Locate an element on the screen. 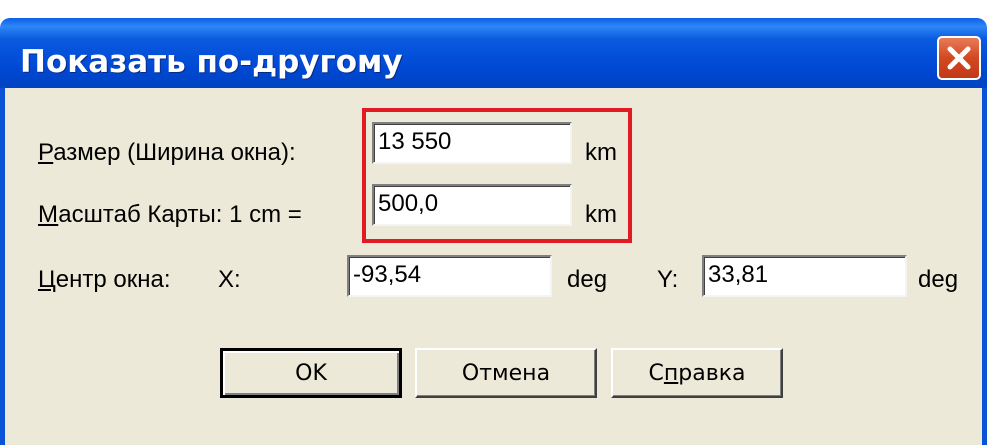  center-x-input: -93,54 is located at coordinates (449, 276).